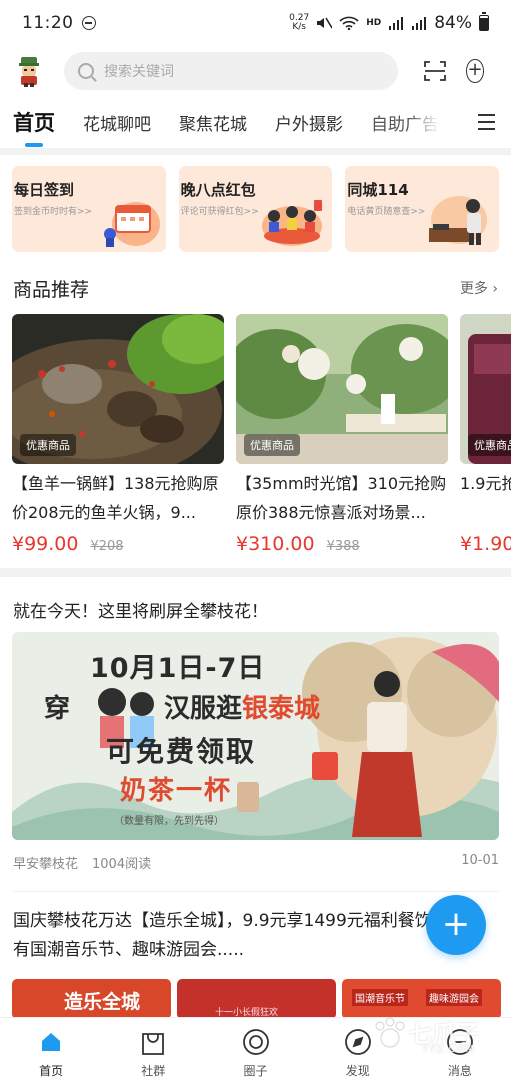  Describe the element at coordinates (255, 288) in the screenshot. I see `goods-header: 商品推荐 更多 ›` at that location.